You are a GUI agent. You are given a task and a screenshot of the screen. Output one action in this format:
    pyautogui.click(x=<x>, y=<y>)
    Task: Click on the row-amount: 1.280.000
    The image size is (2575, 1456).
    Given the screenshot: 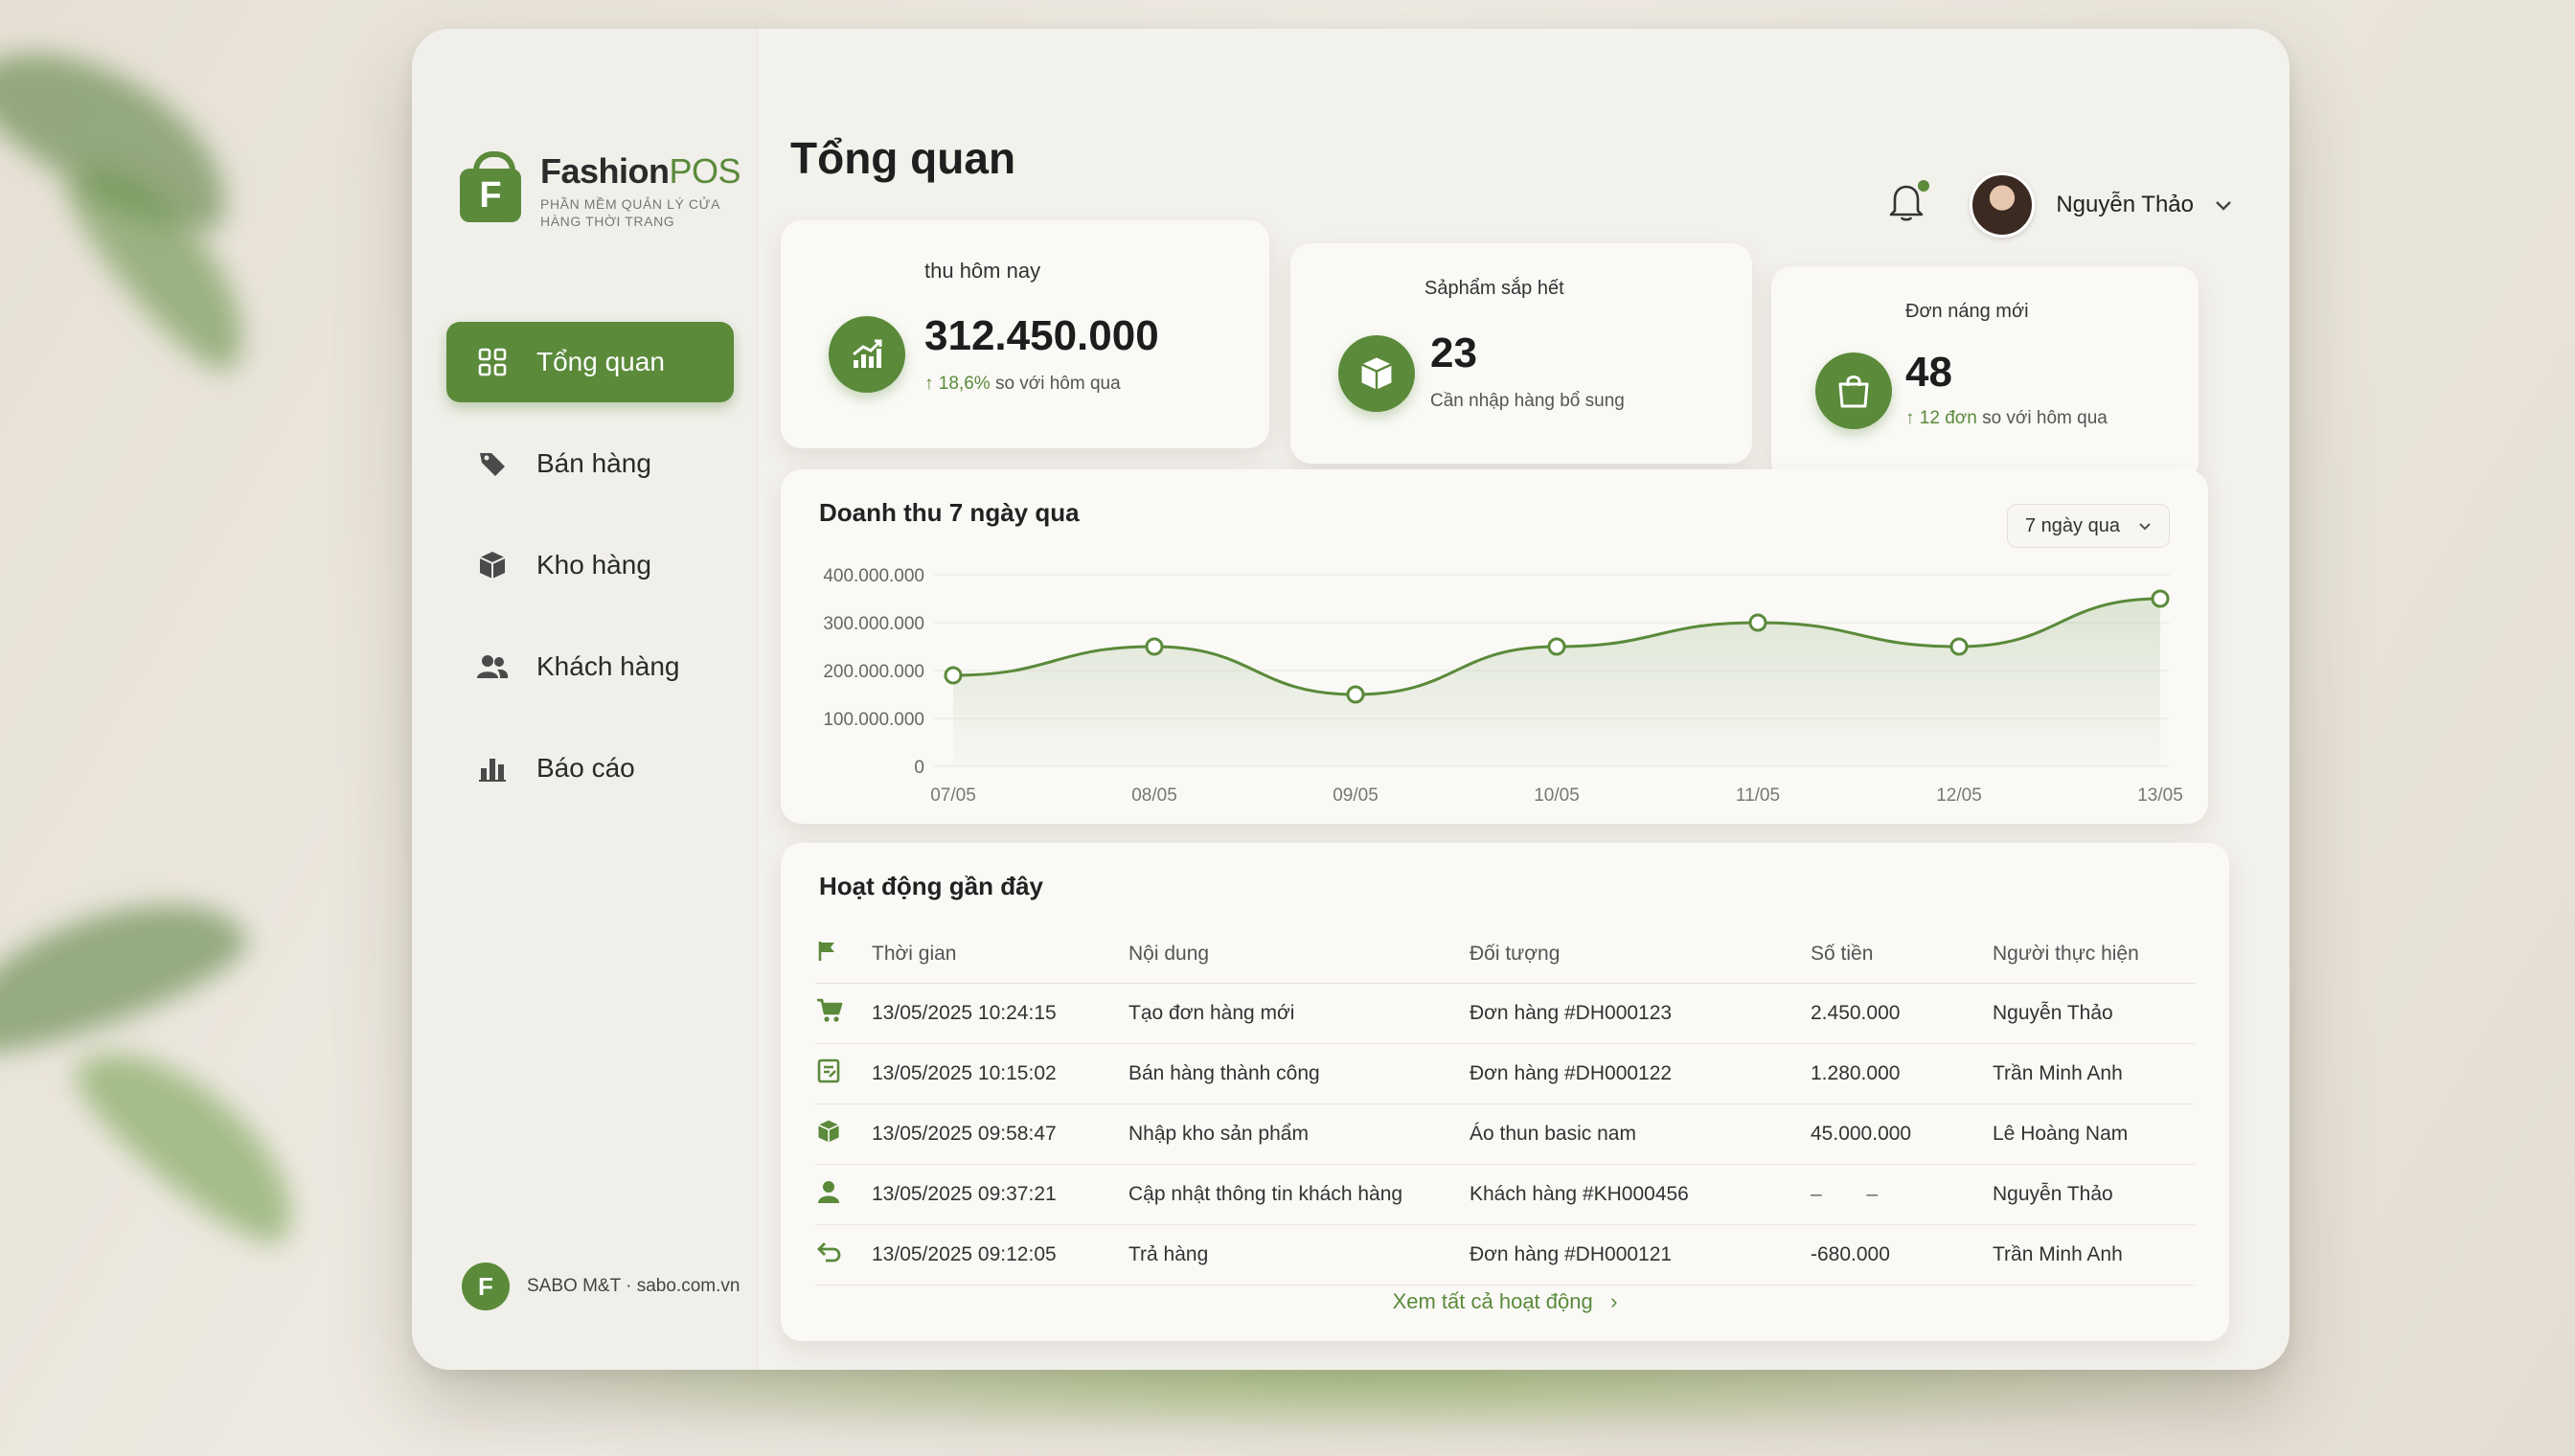 What is the action you would take?
    pyautogui.click(x=1901, y=1073)
    